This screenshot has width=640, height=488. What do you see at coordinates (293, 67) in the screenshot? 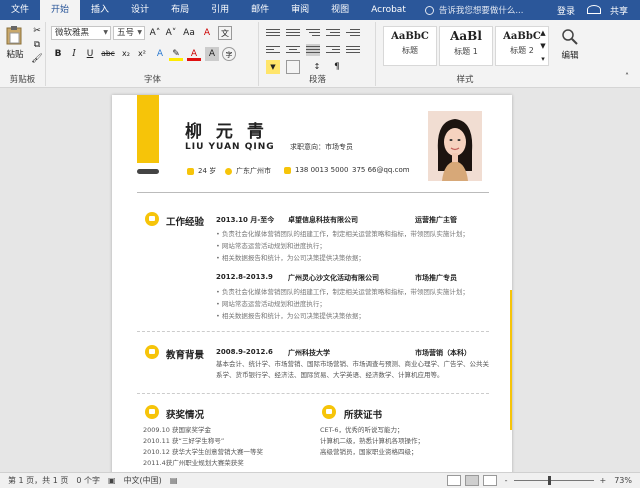
I see `borders-icon` at bounding box center [293, 67].